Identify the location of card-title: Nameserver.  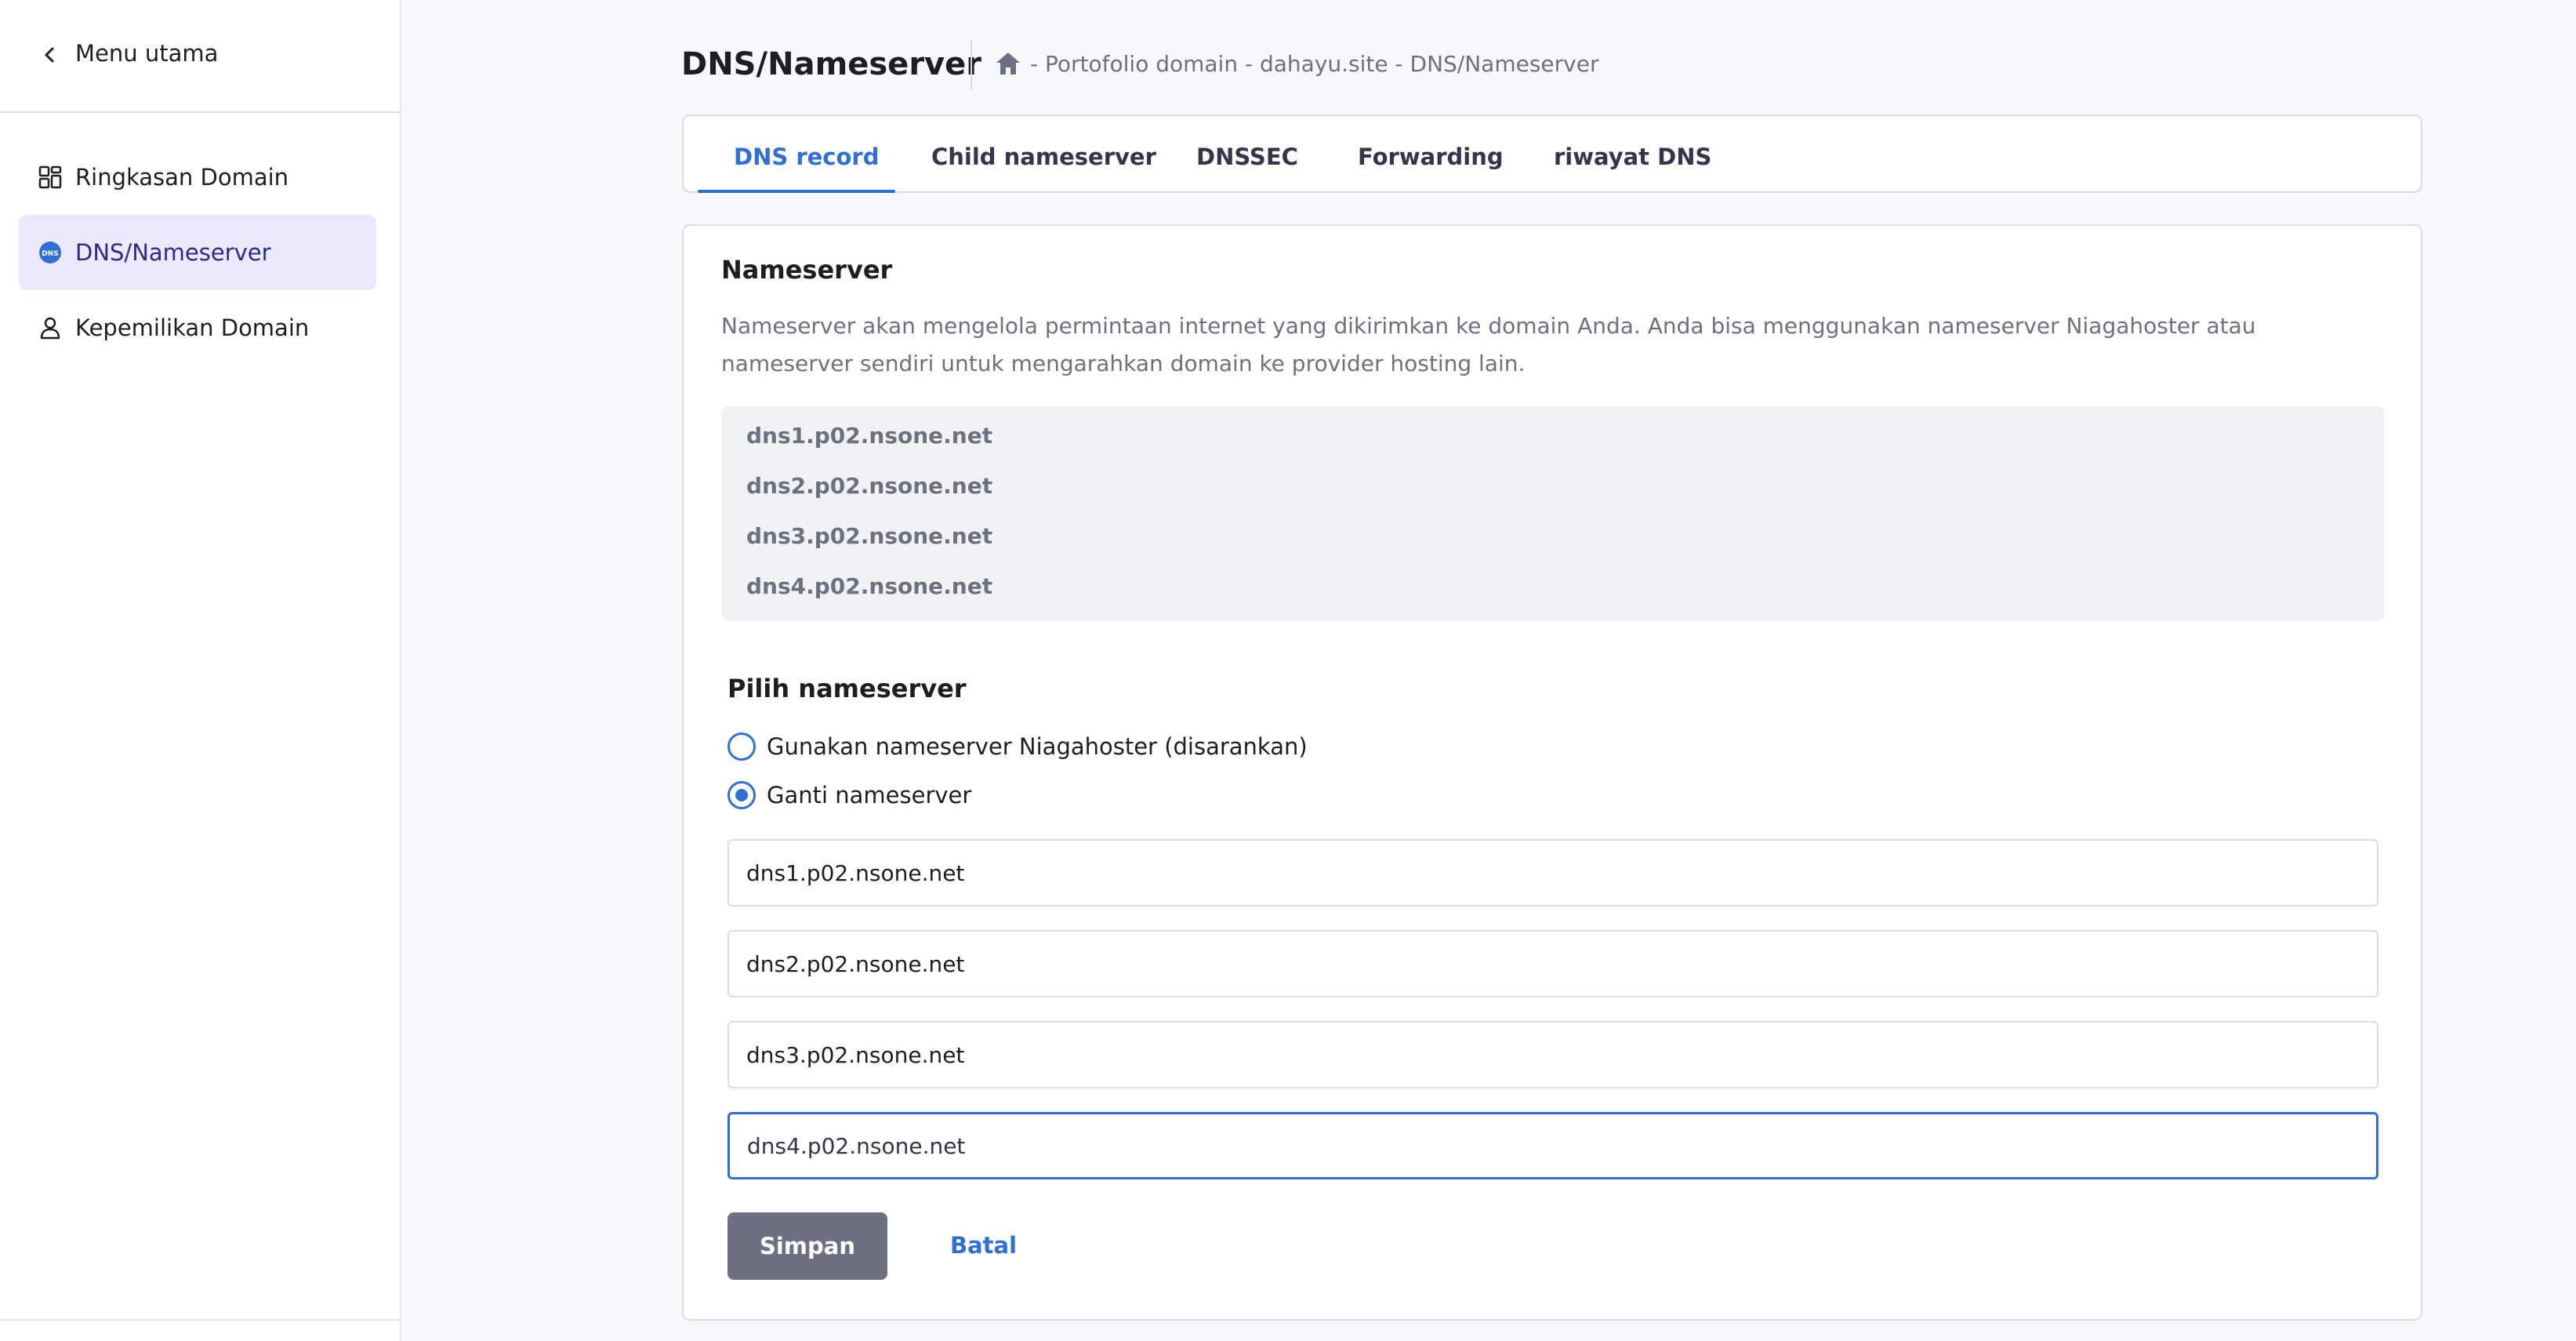
(807, 270).